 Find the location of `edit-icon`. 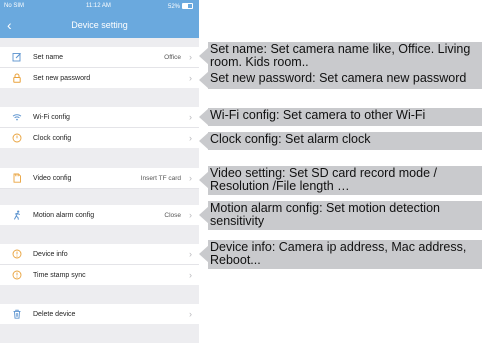

edit-icon is located at coordinates (16, 57).